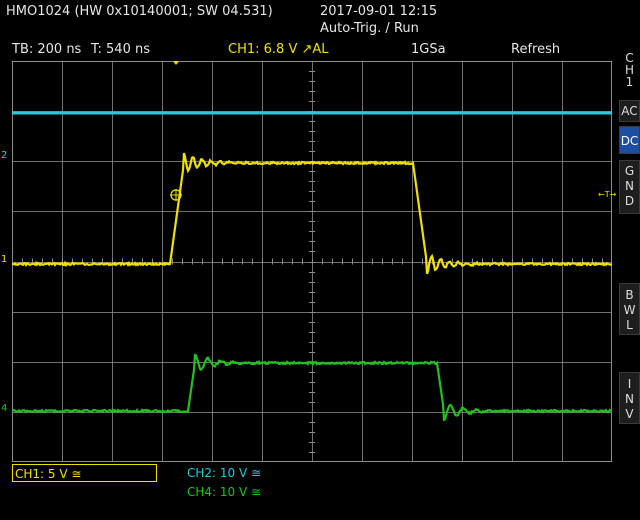  What do you see at coordinates (224, 473) in the screenshot?
I see `ch2-settings: CH2: 10 V ≅` at bounding box center [224, 473].